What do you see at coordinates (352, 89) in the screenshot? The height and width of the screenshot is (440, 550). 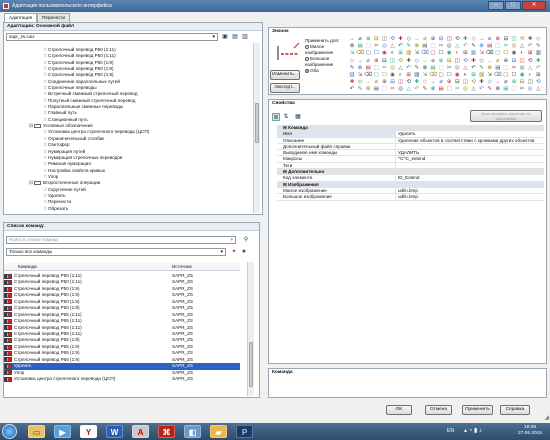 I see `library-icon: ↶` at bounding box center [352, 89].